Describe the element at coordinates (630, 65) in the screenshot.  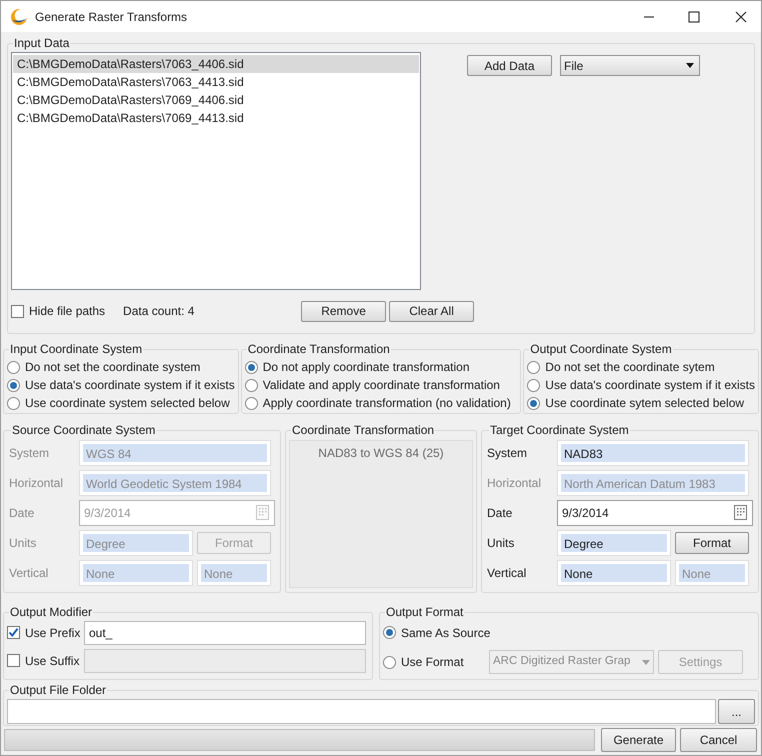
I see `source-type-dropdown: File` at that location.